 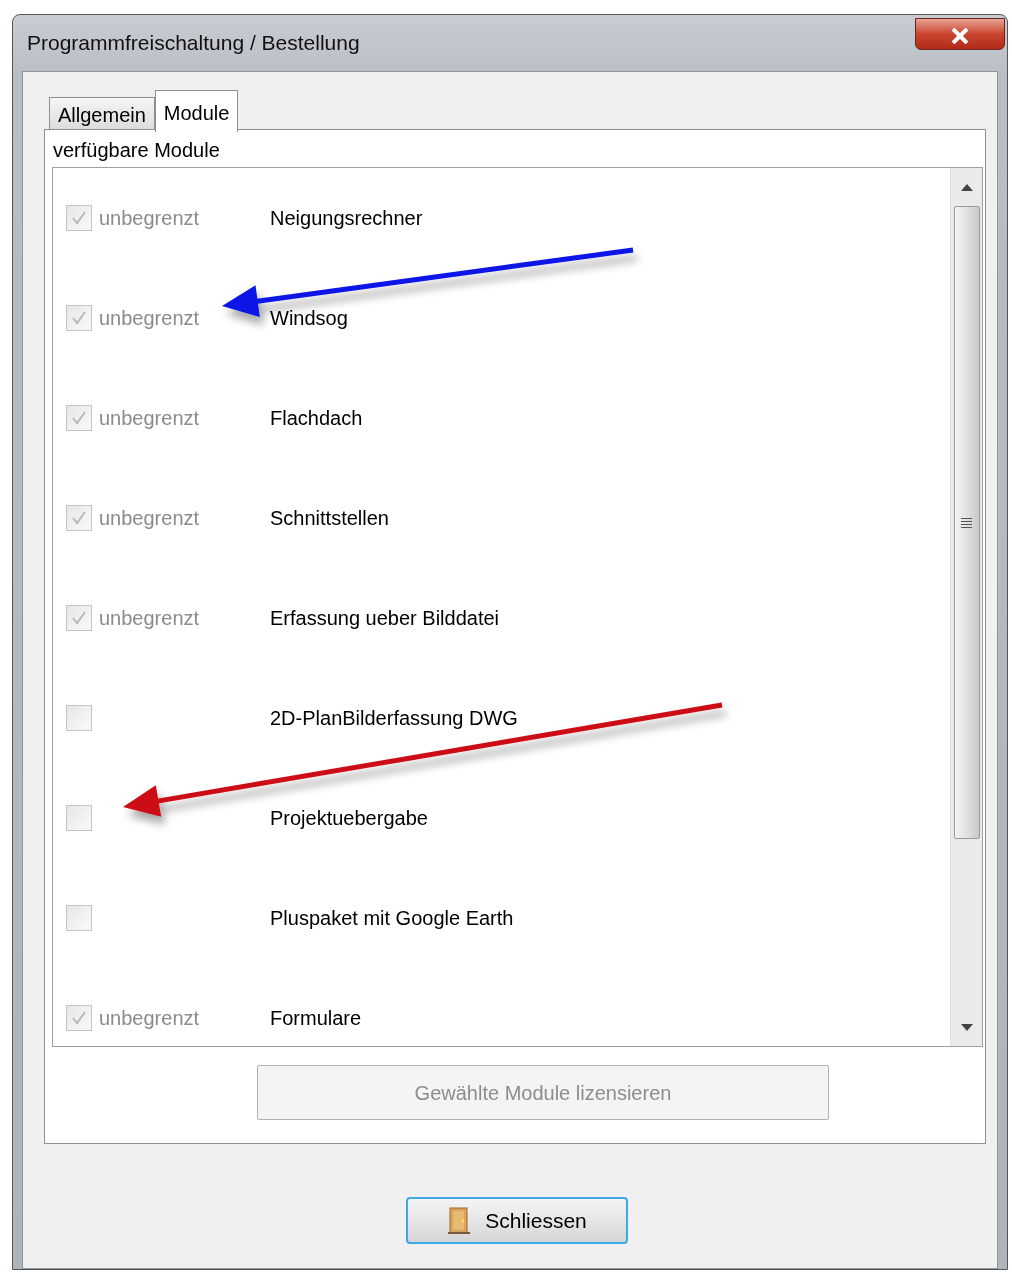 I want to click on close-button, so click(x=960, y=34).